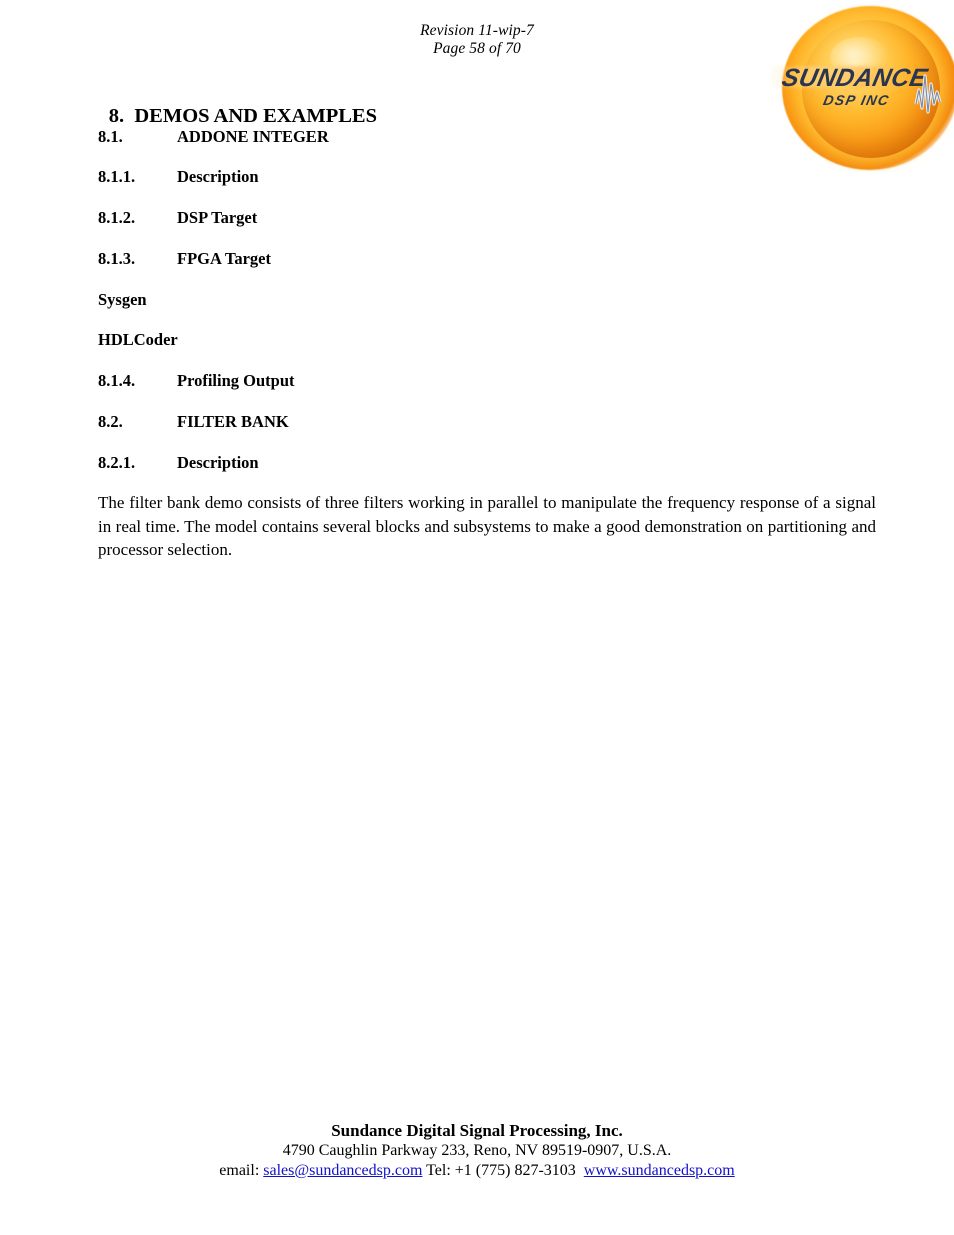 This screenshot has width=954, height=1235. I want to click on heading-text: HDLCoder, so click(138, 339).